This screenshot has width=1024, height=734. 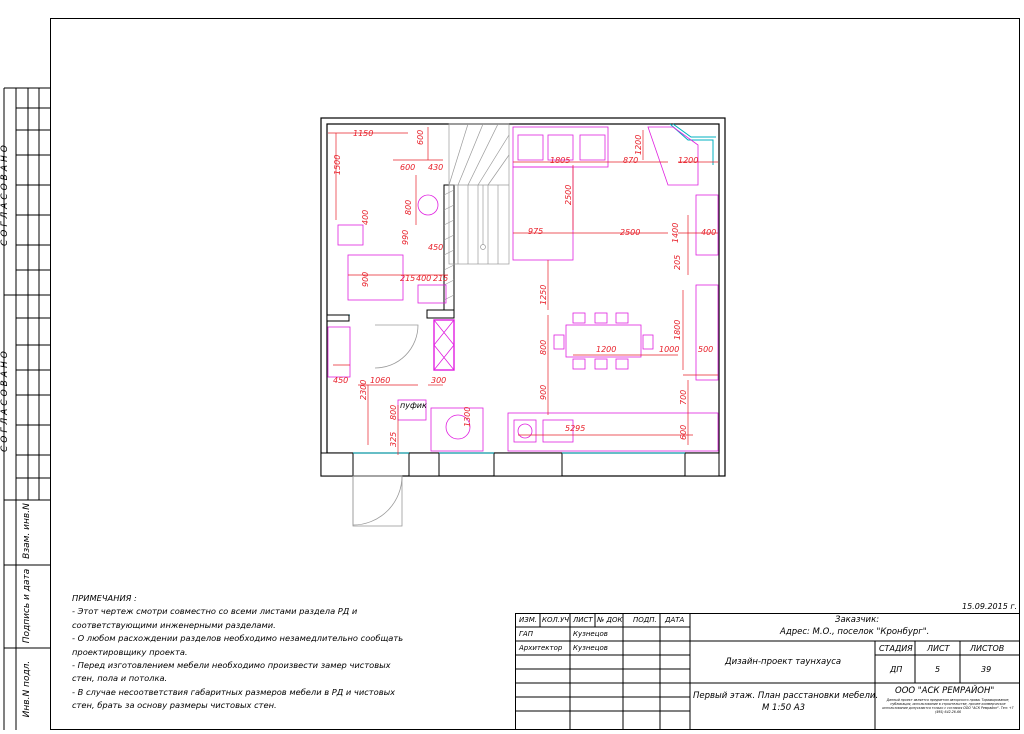 I want to click on company-name: ООО "АСК РЕМРАЙОН", so click(x=945, y=691).